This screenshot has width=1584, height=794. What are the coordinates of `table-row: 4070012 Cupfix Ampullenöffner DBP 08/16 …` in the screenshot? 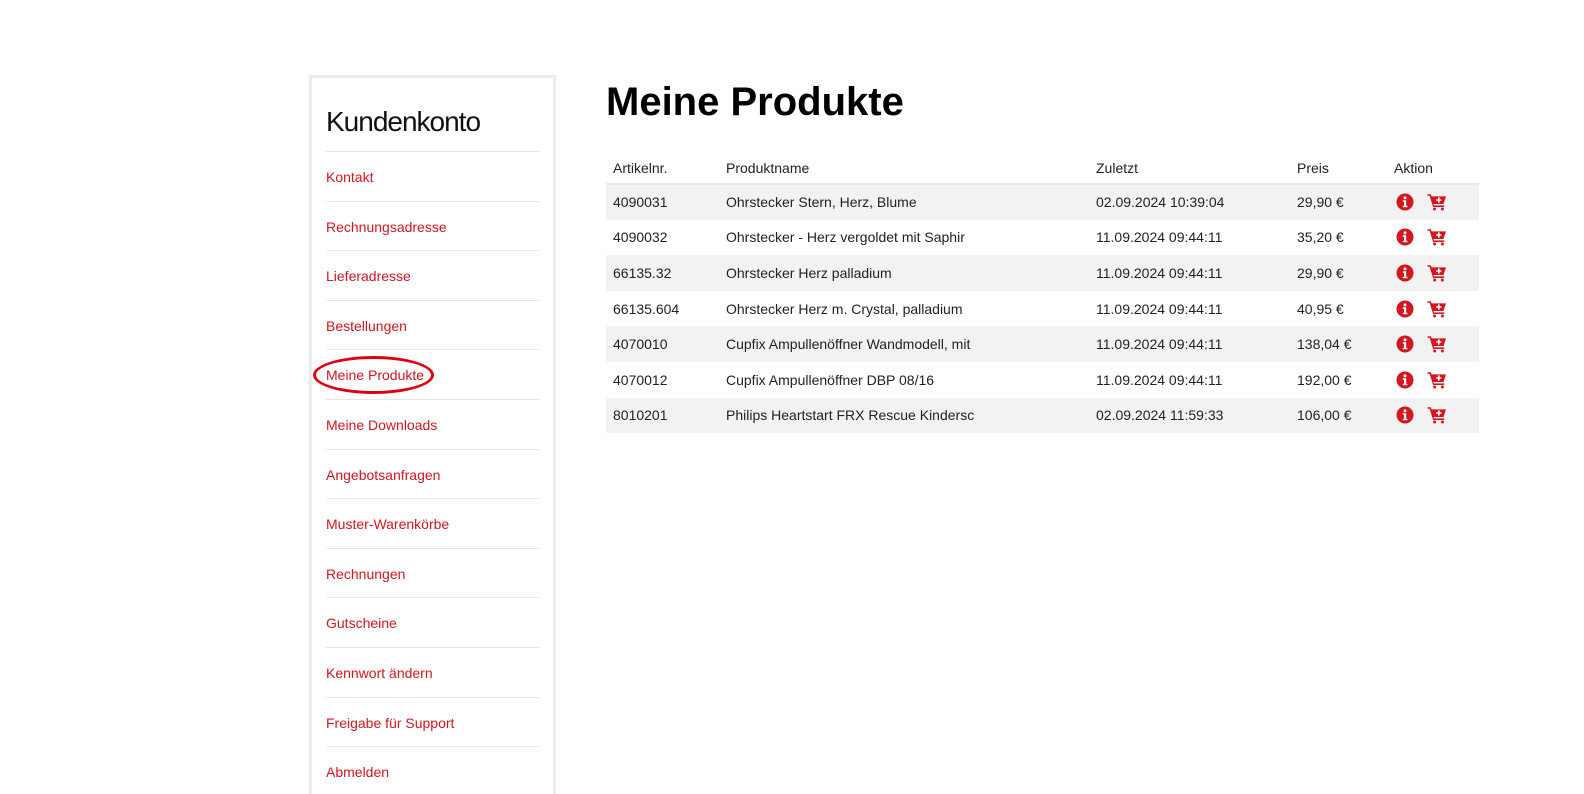 It's located at (1042, 380).